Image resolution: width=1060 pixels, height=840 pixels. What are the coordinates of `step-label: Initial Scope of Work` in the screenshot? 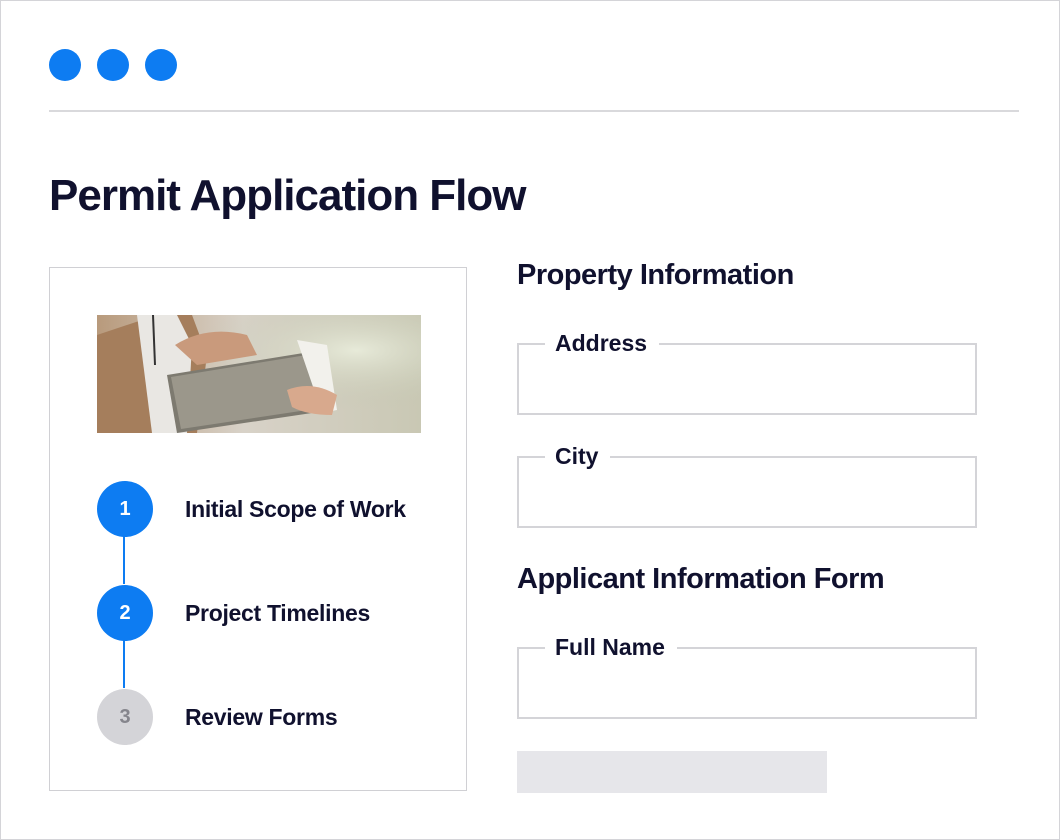 It's located at (295, 508).